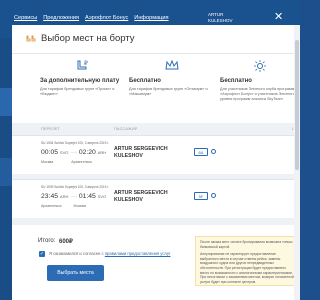  I want to click on sidebar-tab, so click(6, 172).